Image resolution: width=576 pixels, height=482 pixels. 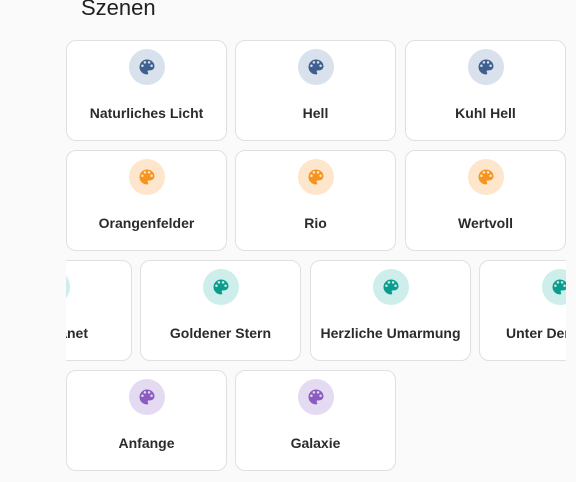 What do you see at coordinates (315, 223) in the screenshot?
I see `scene-label: Rio` at bounding box center [315, 223].